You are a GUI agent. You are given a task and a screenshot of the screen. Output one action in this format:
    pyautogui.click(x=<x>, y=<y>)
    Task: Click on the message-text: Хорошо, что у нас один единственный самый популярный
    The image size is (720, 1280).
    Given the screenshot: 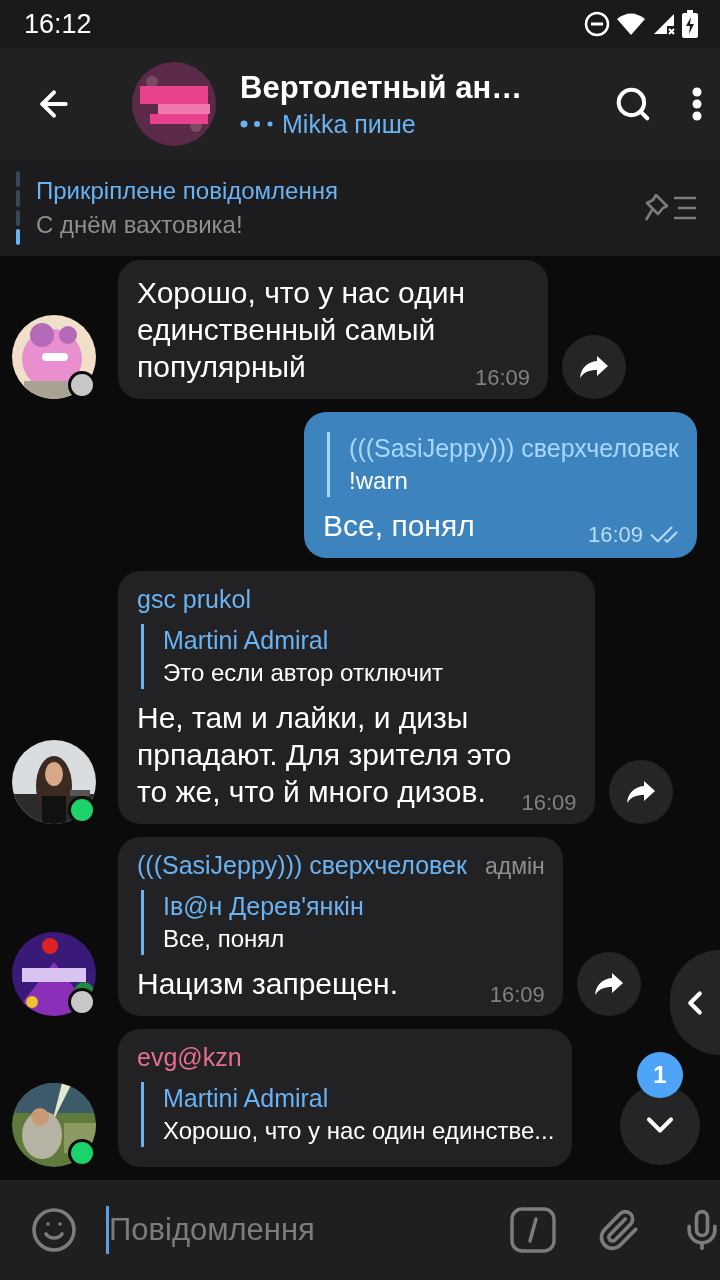 What is the action you would take?
    pyautogui.click(x=301, y=330)
    